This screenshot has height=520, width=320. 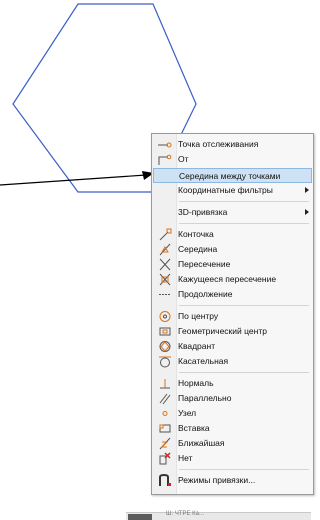 I want to click on menu-item-label: Вставка, so click(x=194, y=428).